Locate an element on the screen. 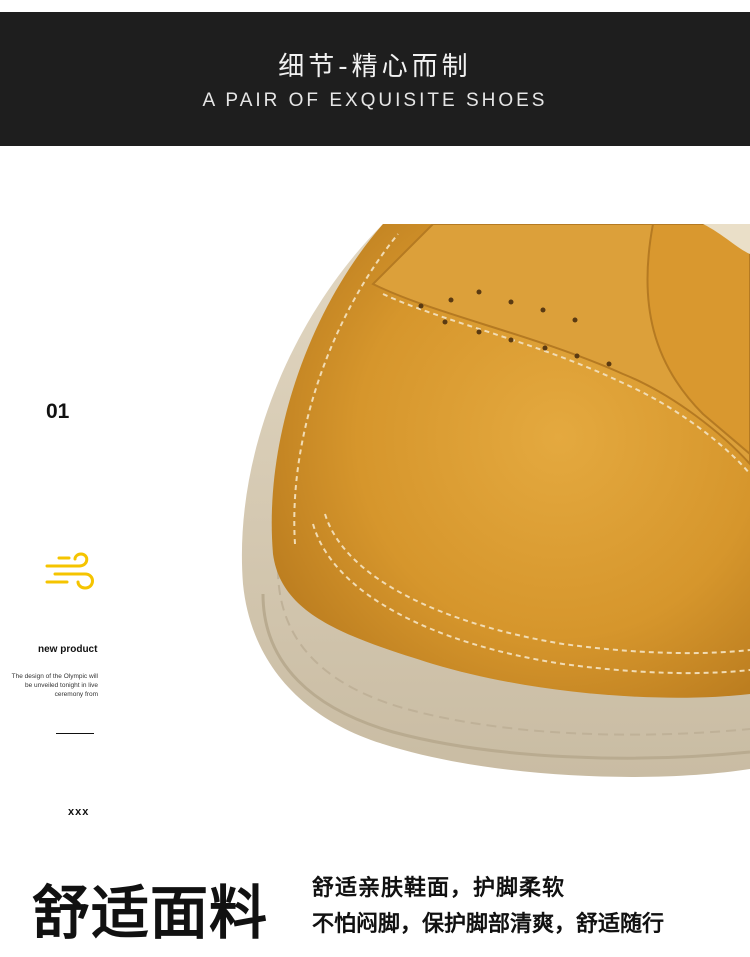 The height and width of the screenshot is (957, 750). feature-heading: 舒适面料 is located at coordinates (150, 913).